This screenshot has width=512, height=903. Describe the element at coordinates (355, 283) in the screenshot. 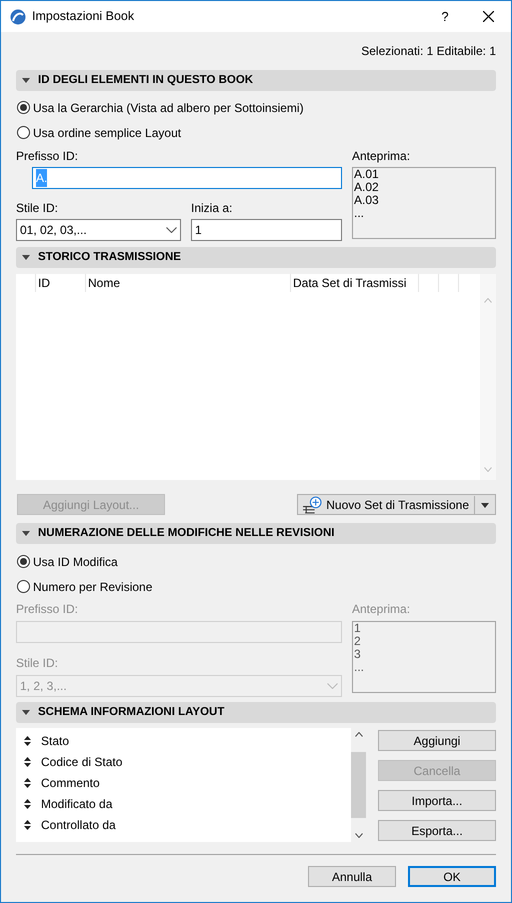

I see `column-header: Data Set di Trasmissi` at that location.